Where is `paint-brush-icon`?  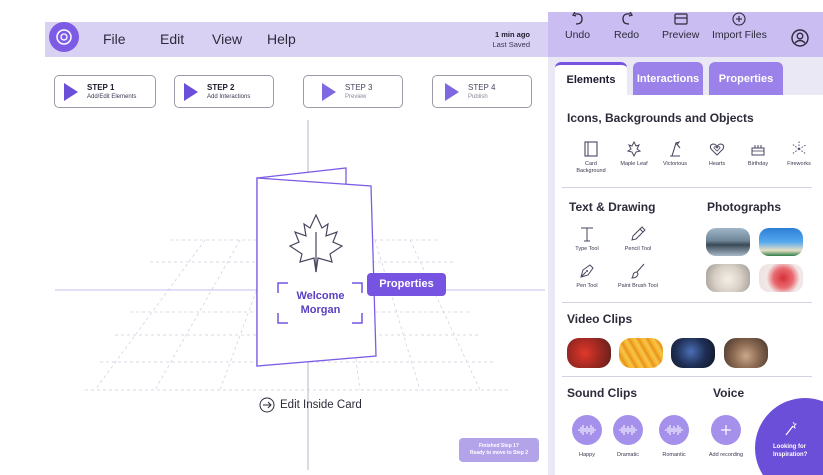
paint-brush-icon is located at coordinates (638, 271).